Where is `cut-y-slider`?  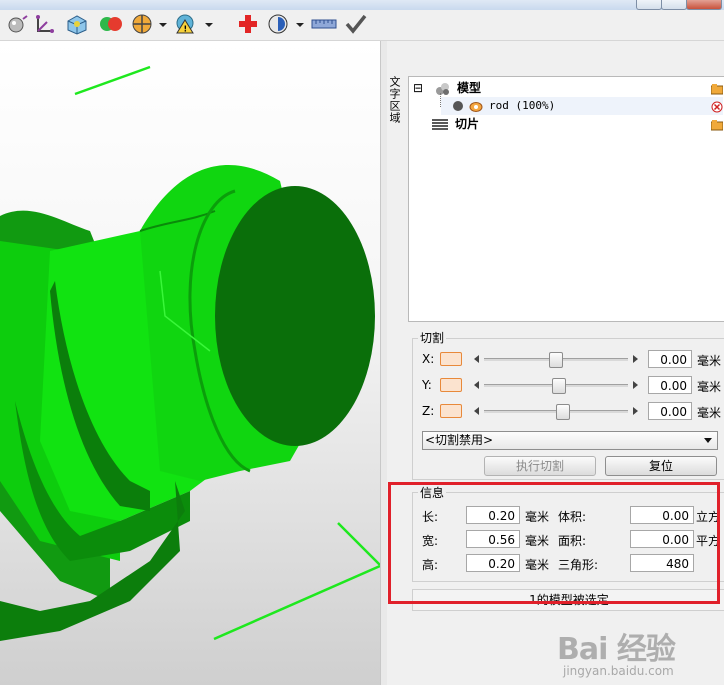
cut-y-slider is located at coordinates (556, 386).